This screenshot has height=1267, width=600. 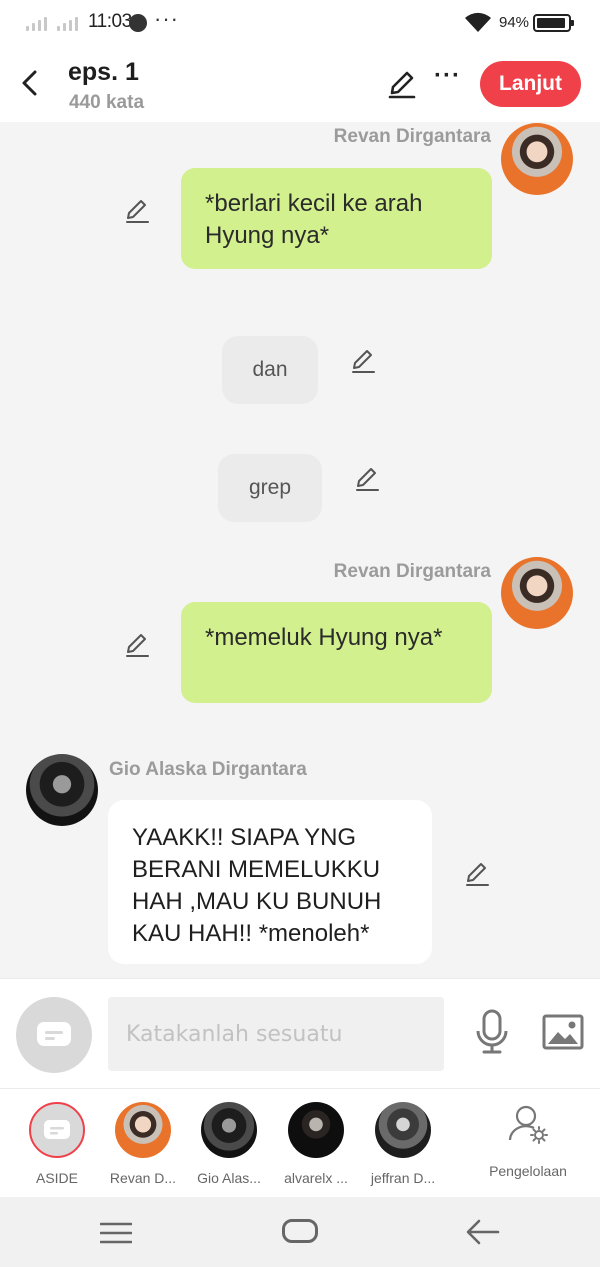 What do you see at coordinates (514, 22) in the screenshot?
I see `battery-percent: 94%` at bounding box center [514, 22].